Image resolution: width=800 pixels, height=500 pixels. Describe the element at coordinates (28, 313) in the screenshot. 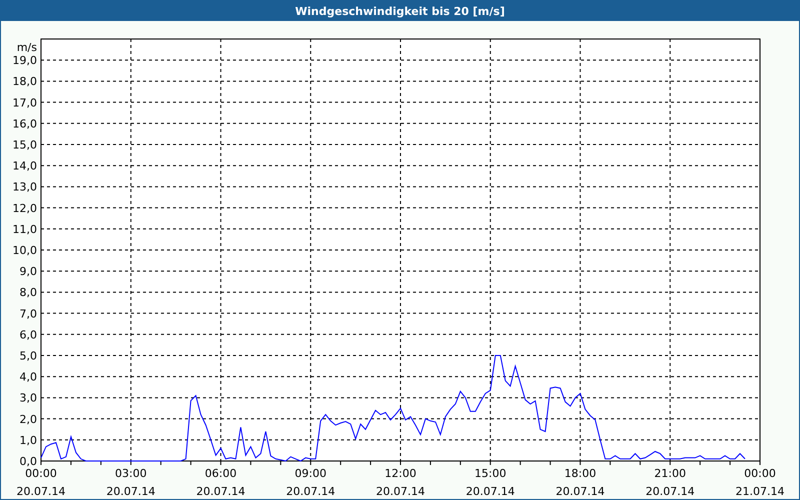

I see `y-tick-label: 7,0` at that location.